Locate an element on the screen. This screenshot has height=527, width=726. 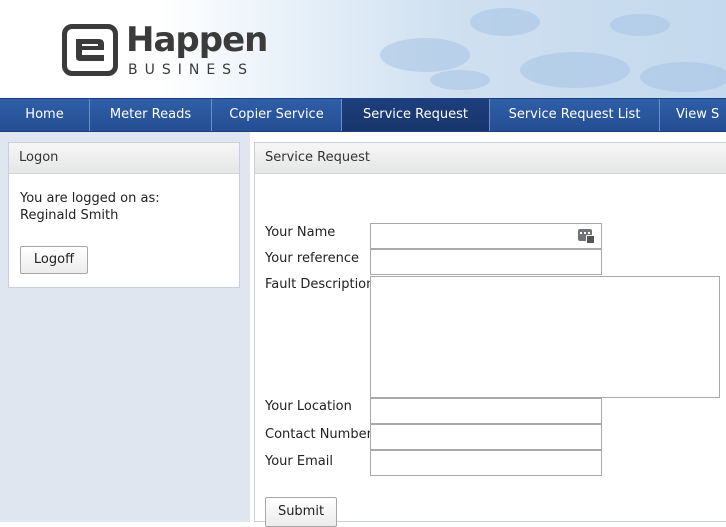
fault-description-label: Fault Description is located at coordinates (320, 284).